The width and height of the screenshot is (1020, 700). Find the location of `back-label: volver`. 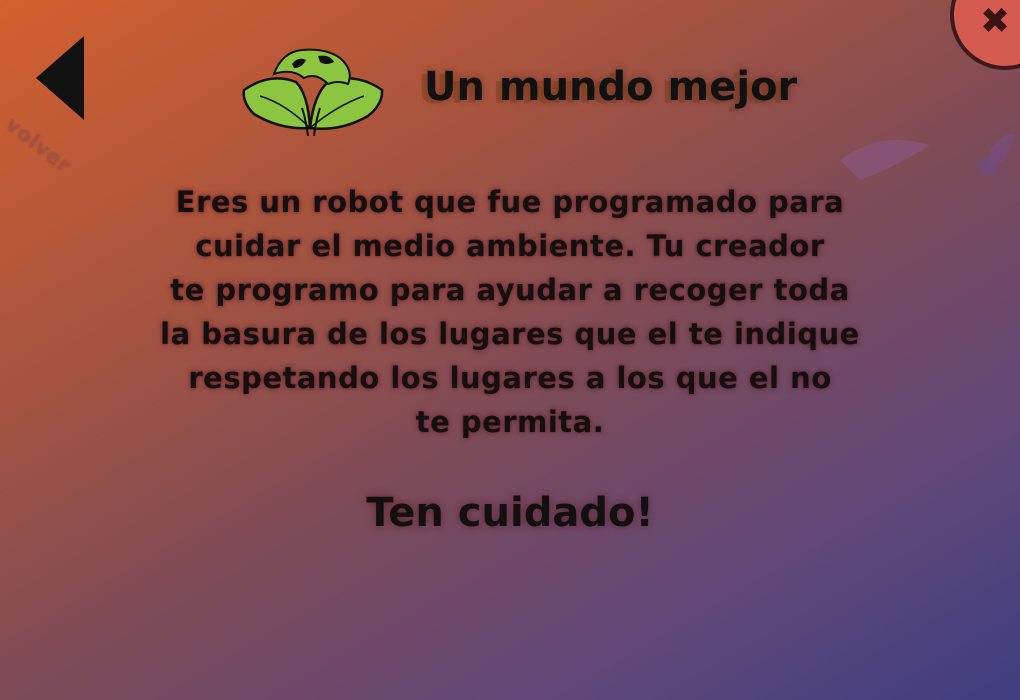

back-label: volver is located at coordinates (38, 145).